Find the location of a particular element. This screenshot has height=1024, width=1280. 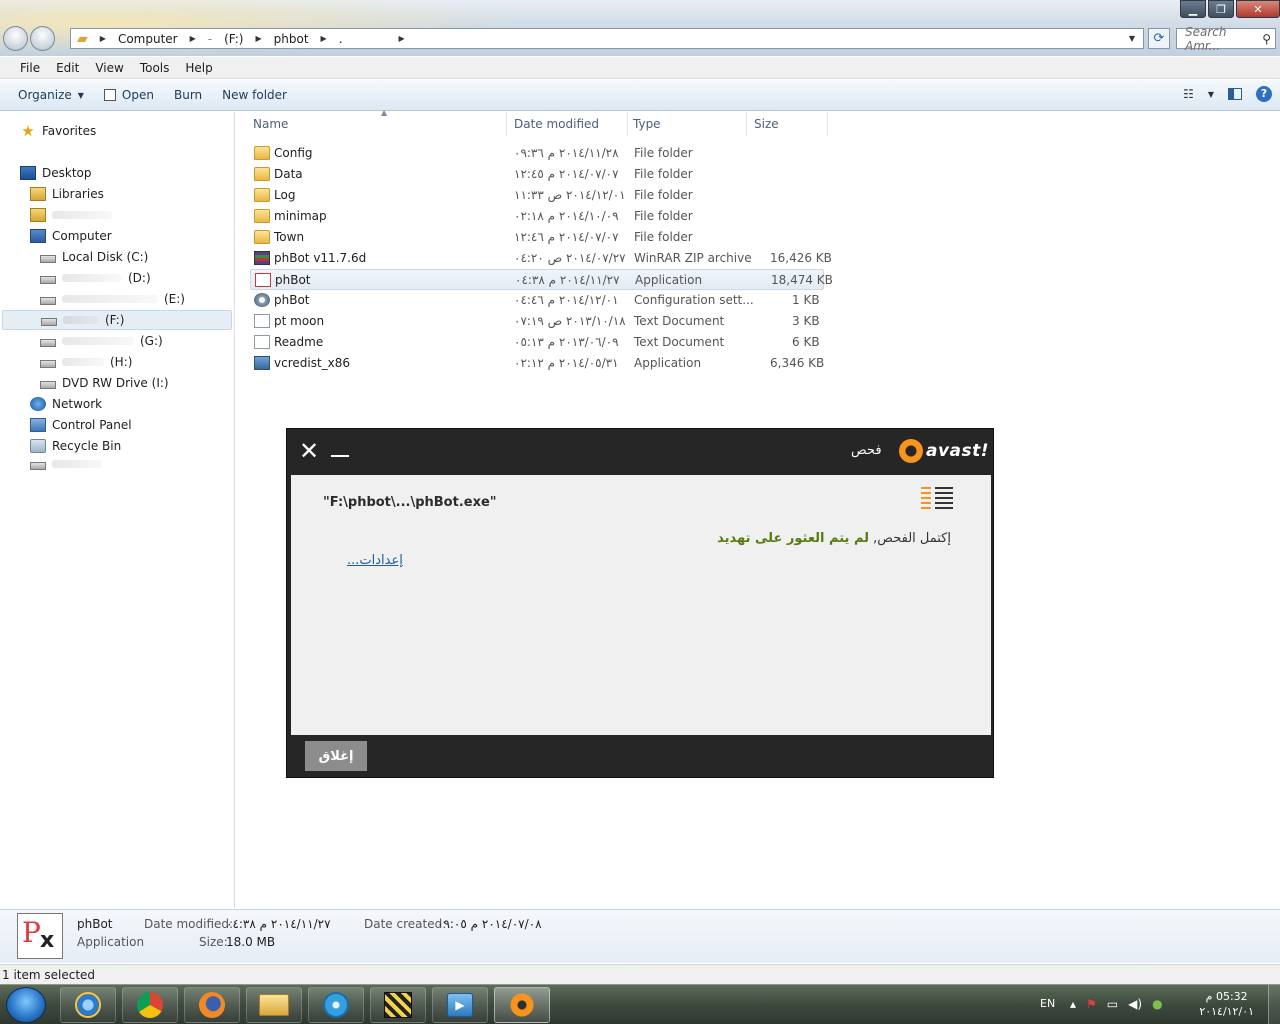

taskbar-media-player: ▶ is located at coordinates (460, 1005).